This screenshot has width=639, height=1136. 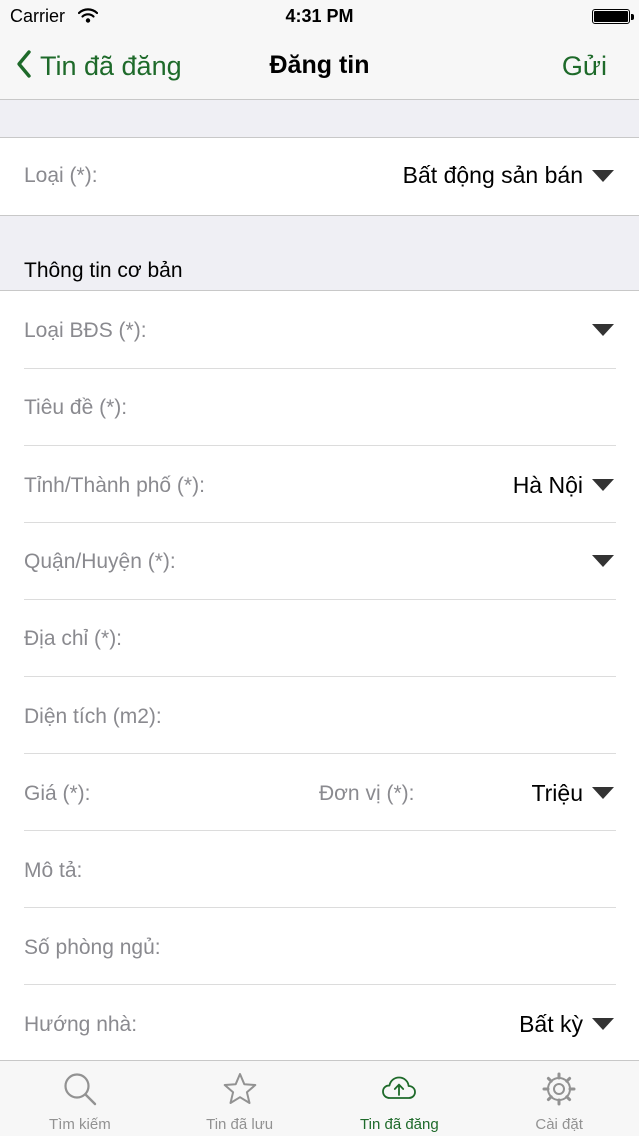 What do you see at coordinates (100, 561) in the screenshot?
I see `district-label: Quận/Huyện (*):` at bounding box center [100, 561].